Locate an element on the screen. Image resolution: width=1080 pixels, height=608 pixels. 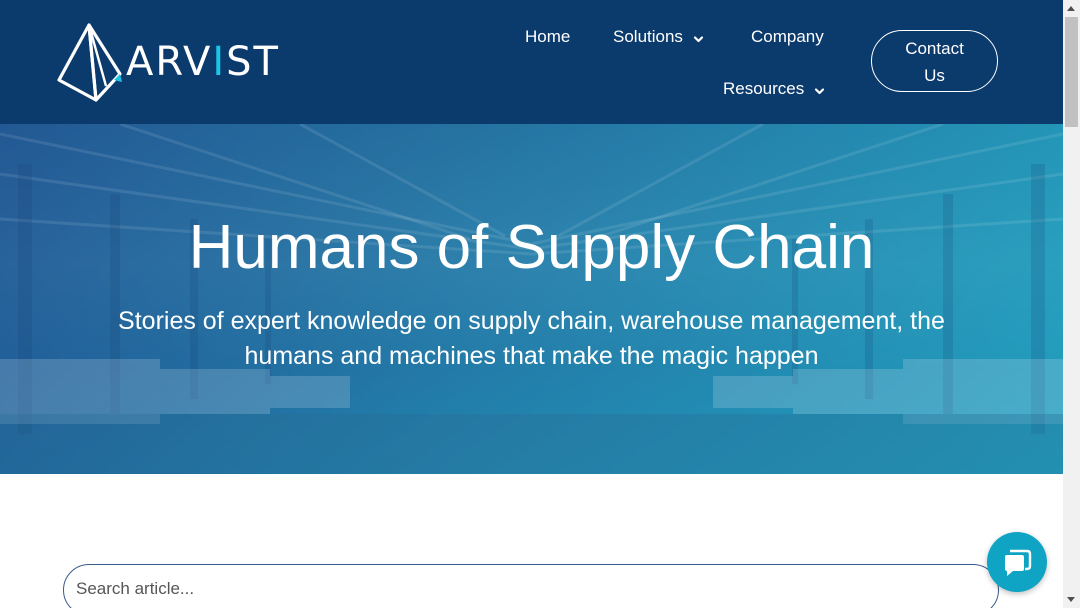
brand-logo: ARVIST is located at coordinates (168, 62).